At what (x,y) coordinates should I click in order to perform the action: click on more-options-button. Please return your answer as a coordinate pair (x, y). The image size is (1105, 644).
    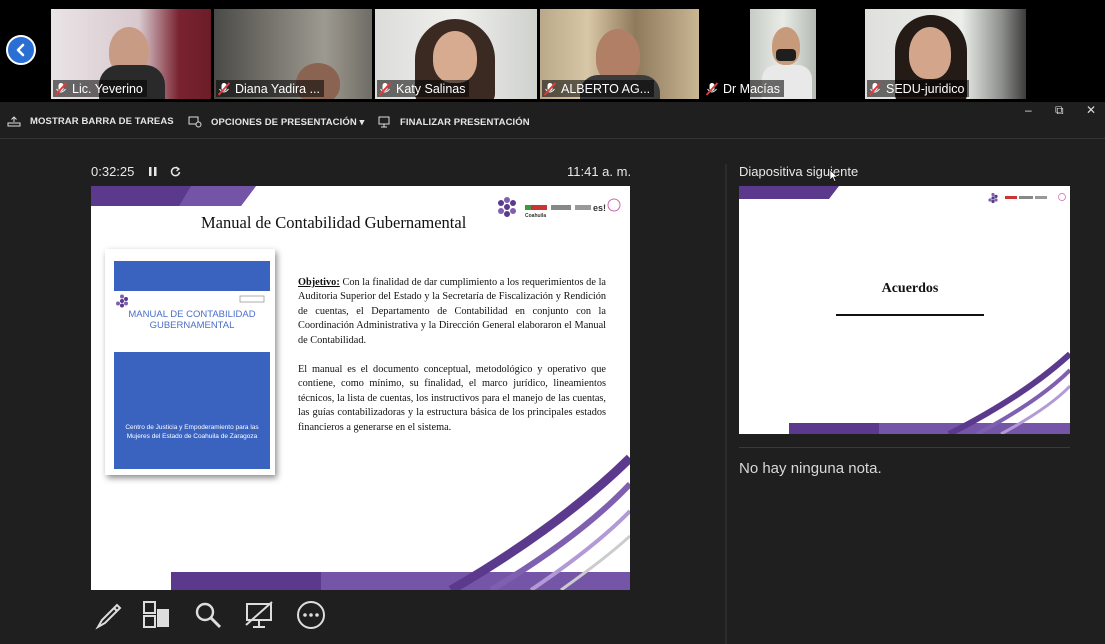
    Looking at the image, I should click on (311, 615).